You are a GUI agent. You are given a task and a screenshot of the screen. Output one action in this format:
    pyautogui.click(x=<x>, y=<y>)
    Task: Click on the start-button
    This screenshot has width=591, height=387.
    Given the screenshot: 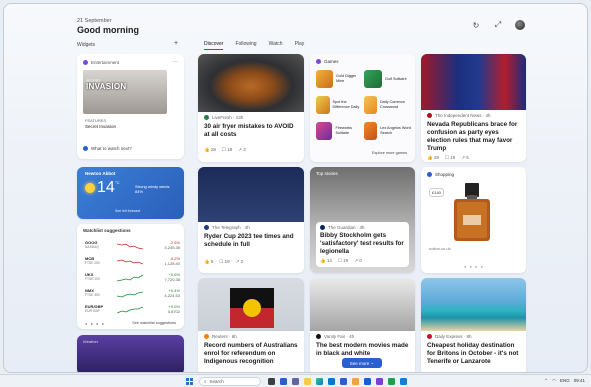 What is the action you would take?
    pyautogui.click(x=189, y=381)
    